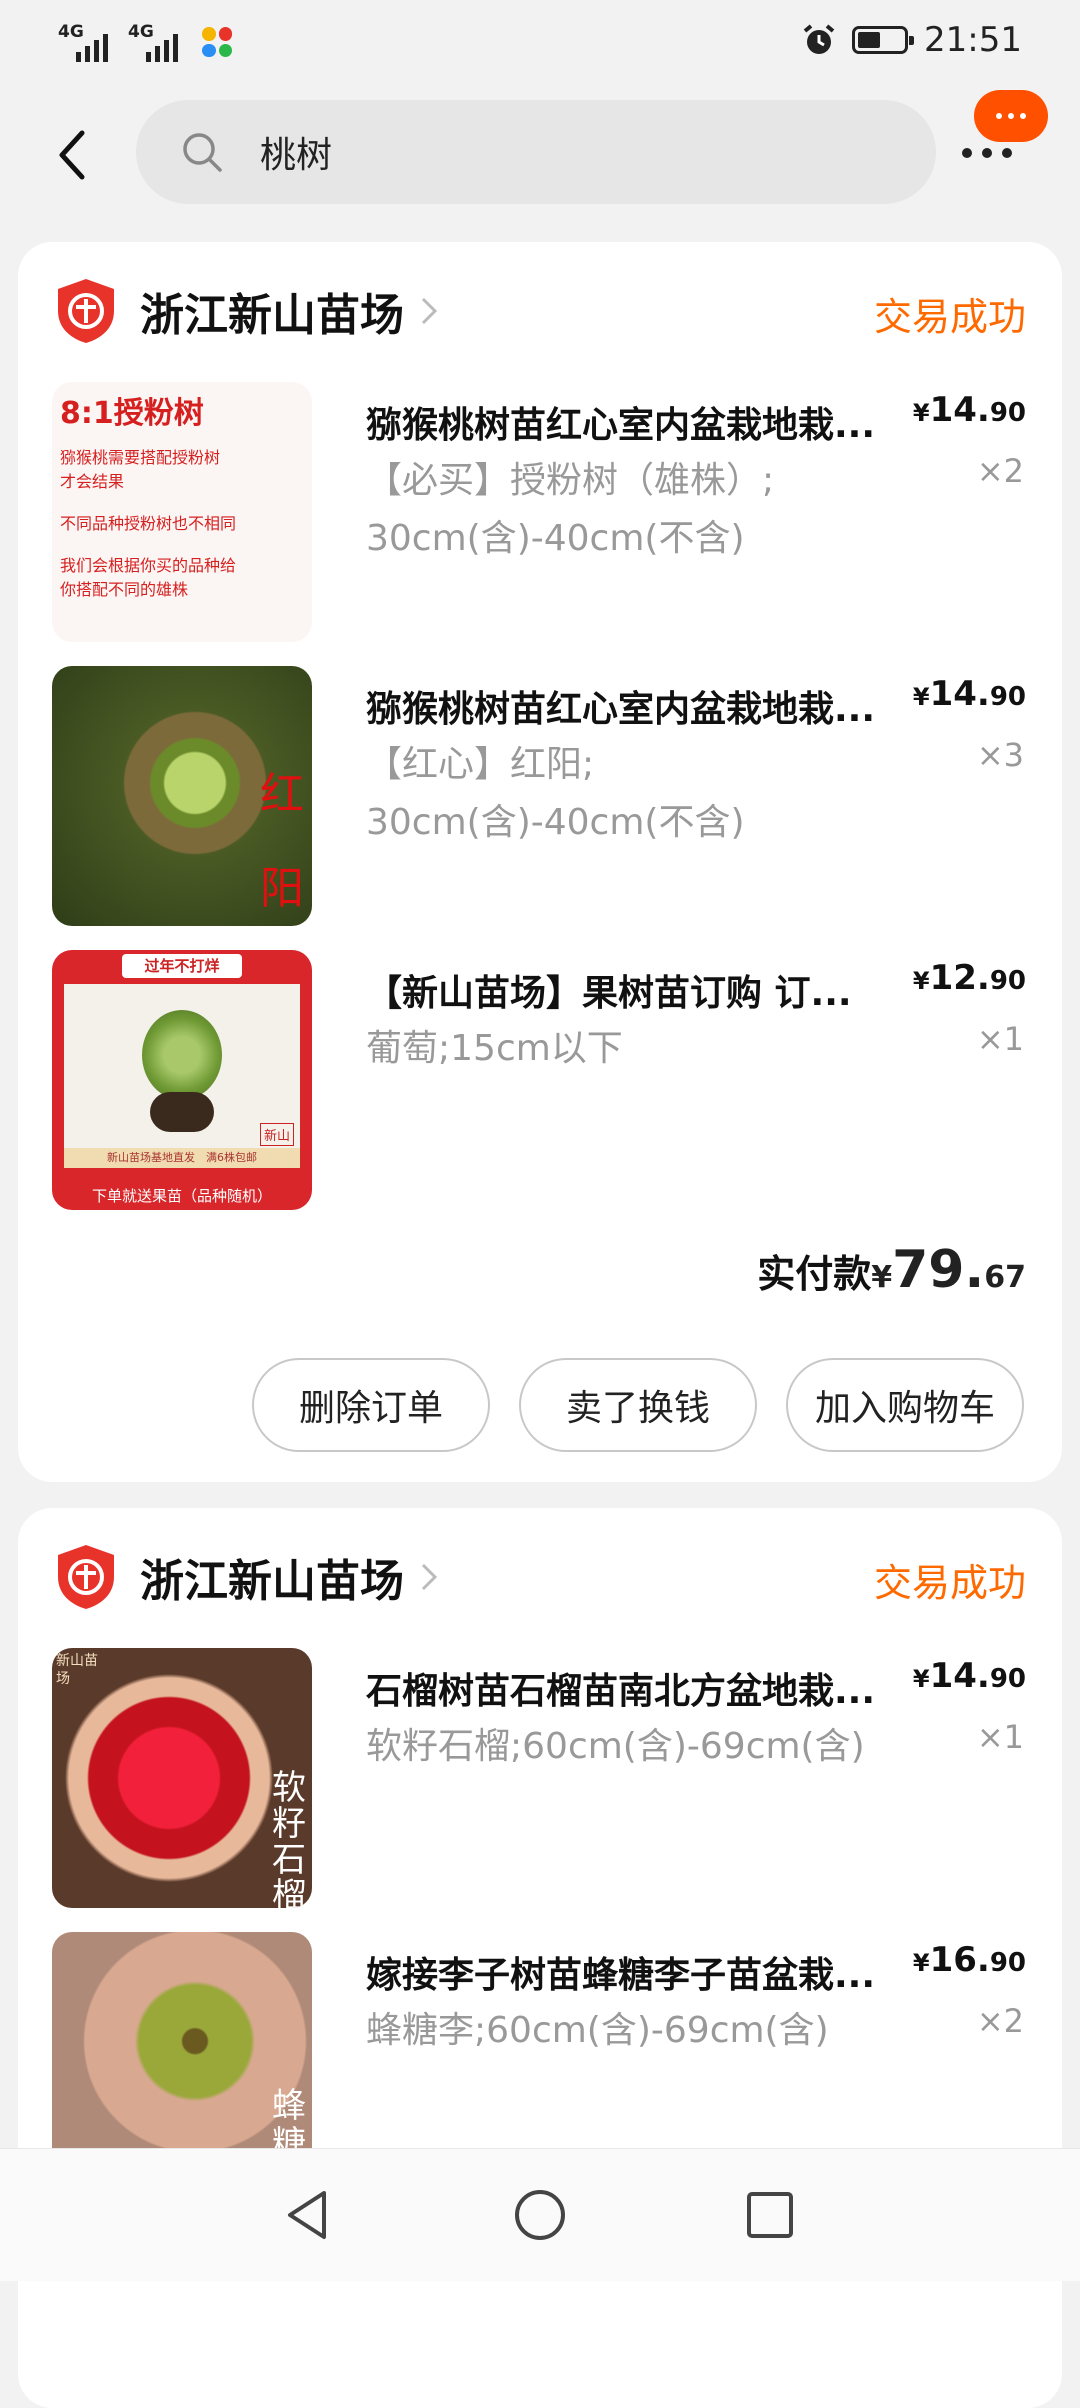  What do you see at coordinates (819, 39) in the screenshot?
I see `alarm-icon` at bounding box center [819, 39].